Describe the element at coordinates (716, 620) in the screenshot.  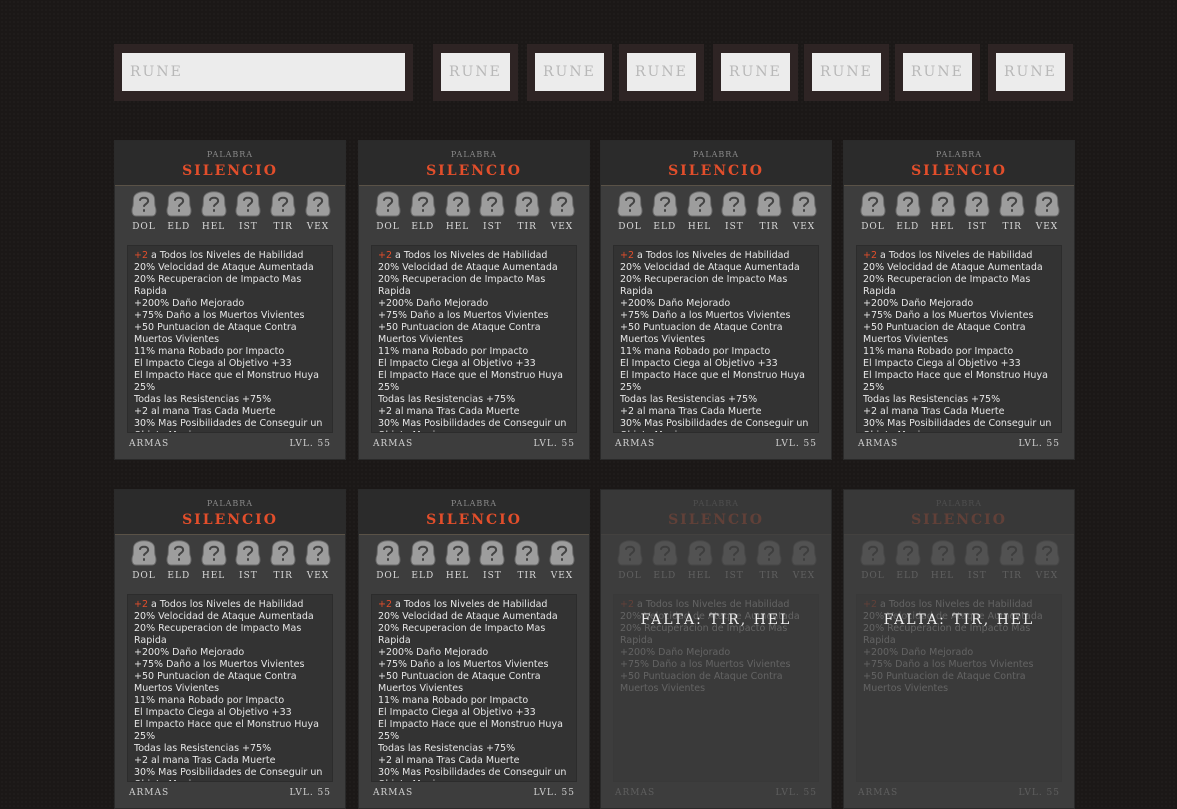
I see `missing-runes-label: FALTA: TIR, HEL` at that location.